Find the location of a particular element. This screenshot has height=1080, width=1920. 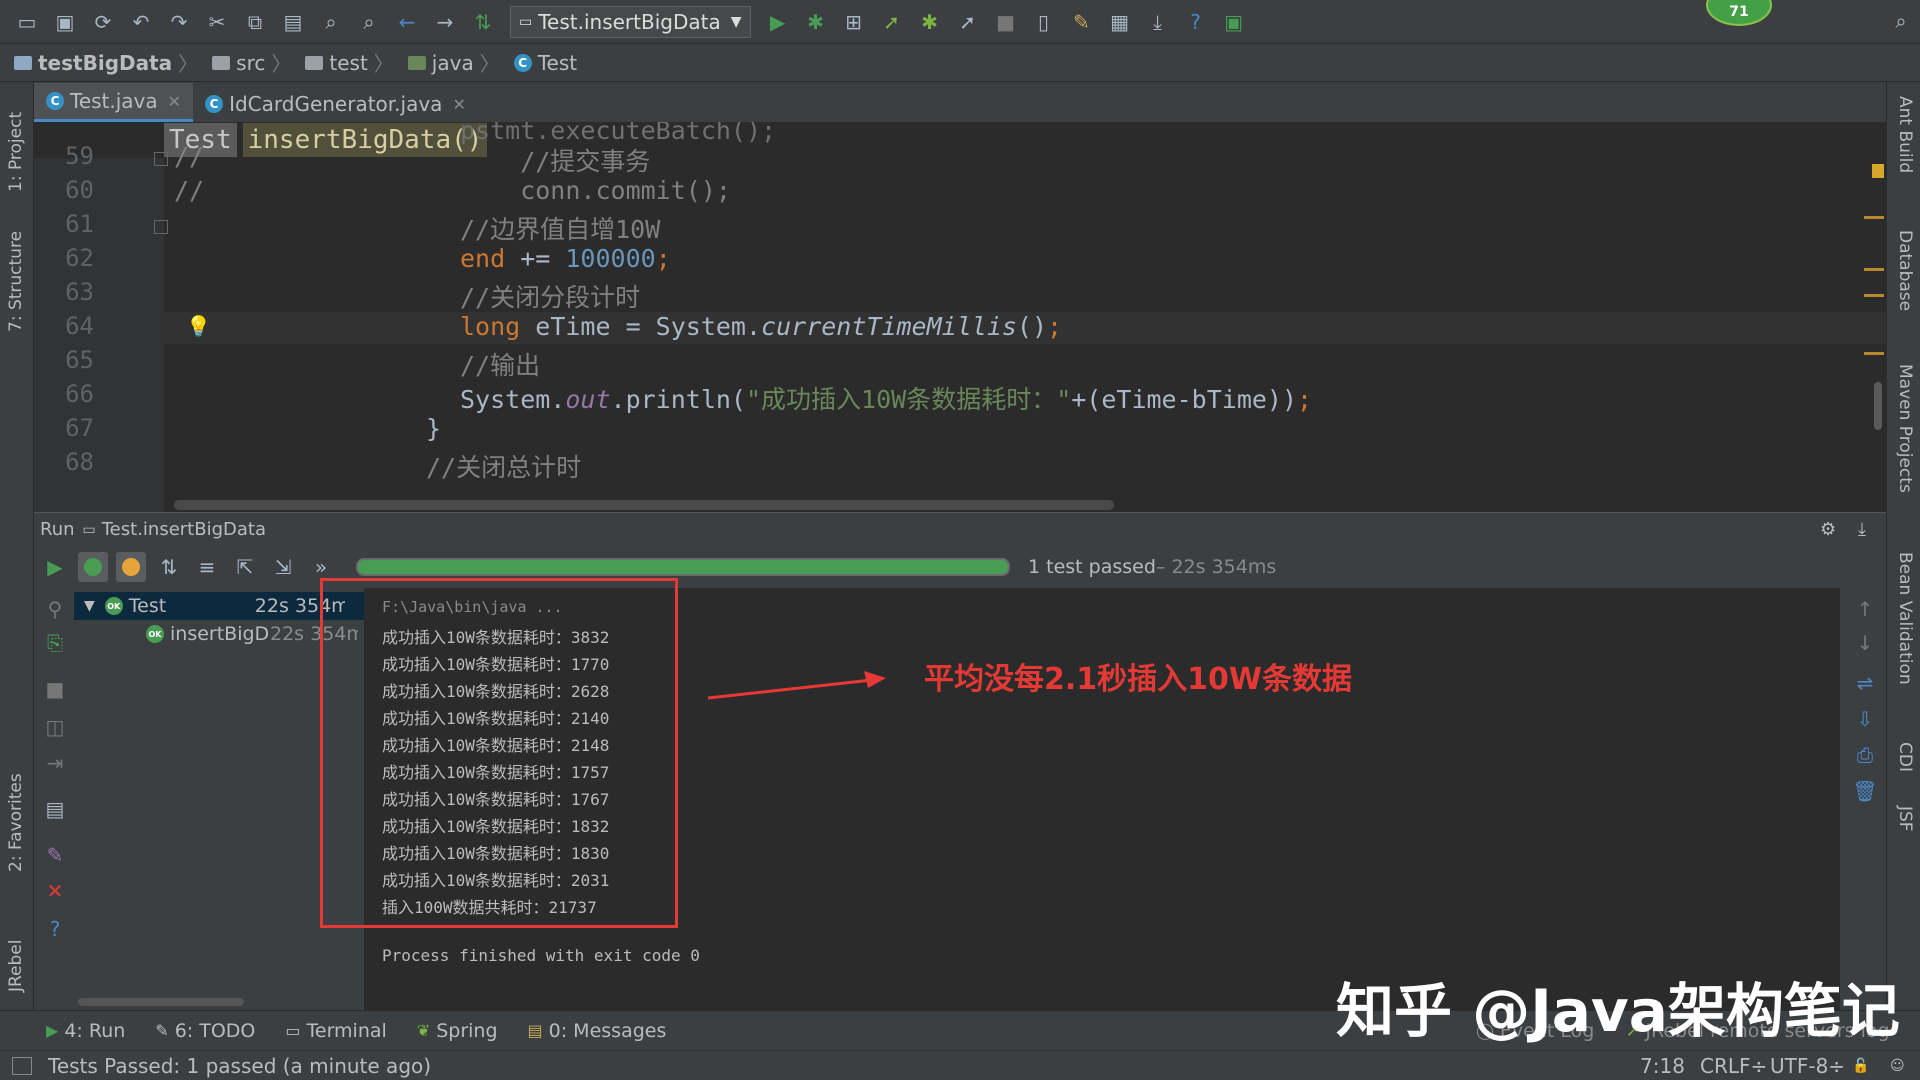

update-icon: ➚ is located at coordinates (968, 22).